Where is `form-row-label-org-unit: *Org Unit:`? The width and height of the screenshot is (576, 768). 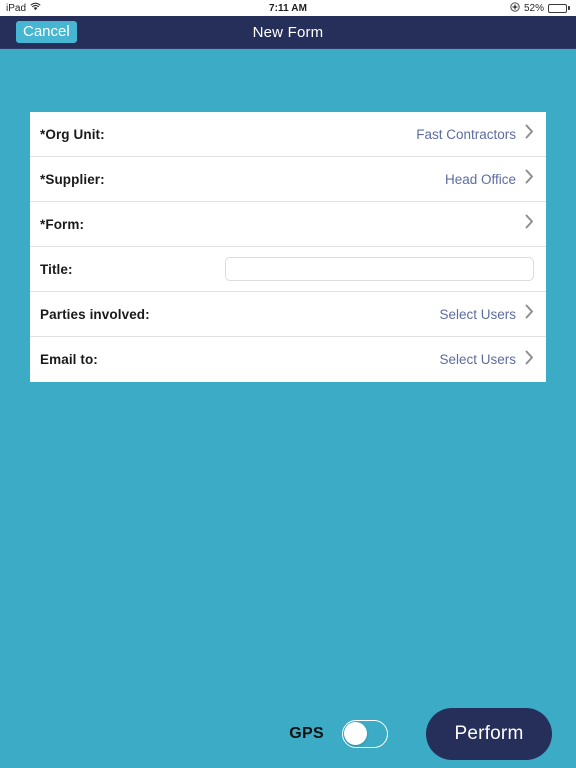
form-row-label-org-unit: *Org Unit: is located at coordinates (72, 134).